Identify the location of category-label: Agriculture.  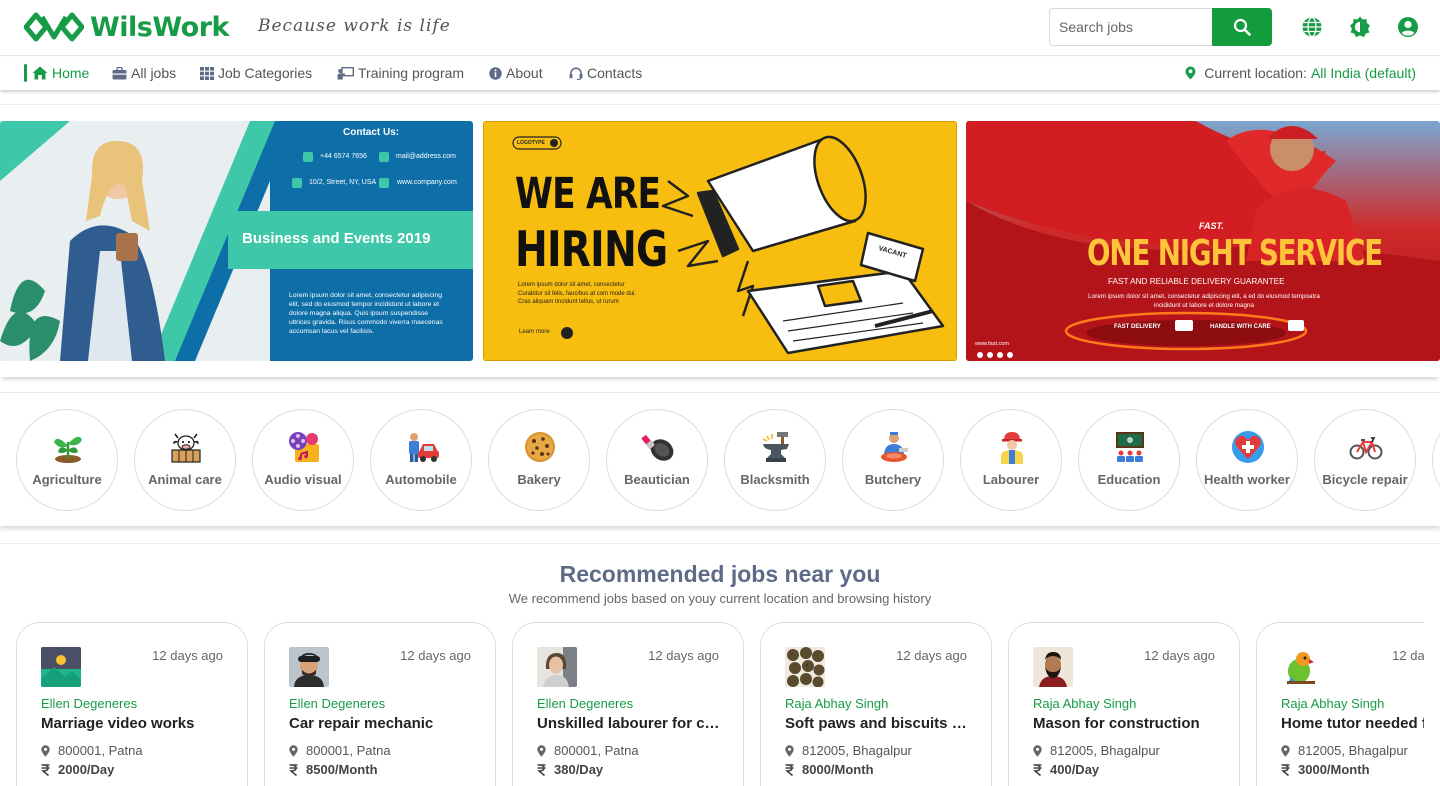
(67, 479).